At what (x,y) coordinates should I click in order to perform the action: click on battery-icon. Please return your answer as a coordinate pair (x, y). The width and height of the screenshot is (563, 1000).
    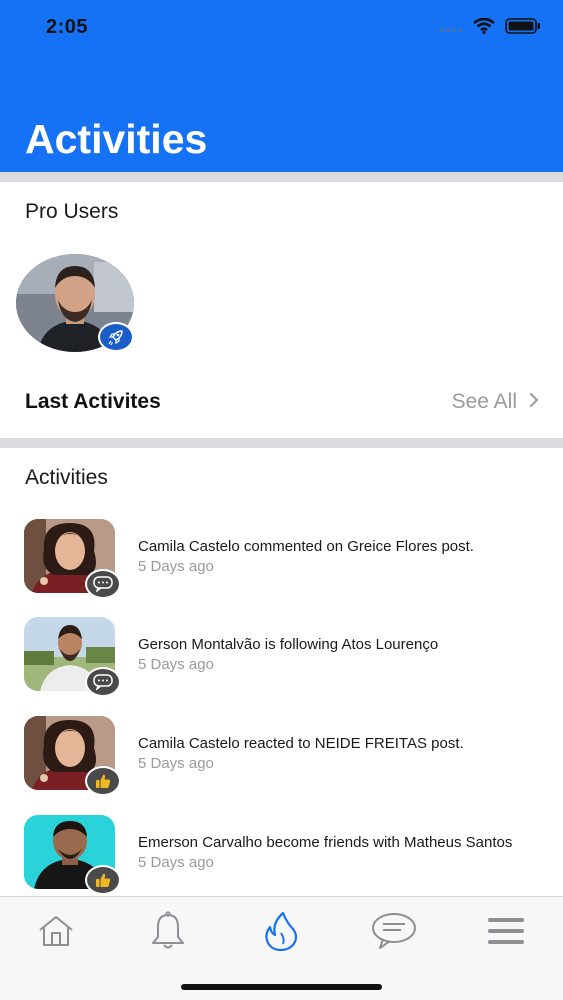
    Looking at the image, I should click on (523, 28).